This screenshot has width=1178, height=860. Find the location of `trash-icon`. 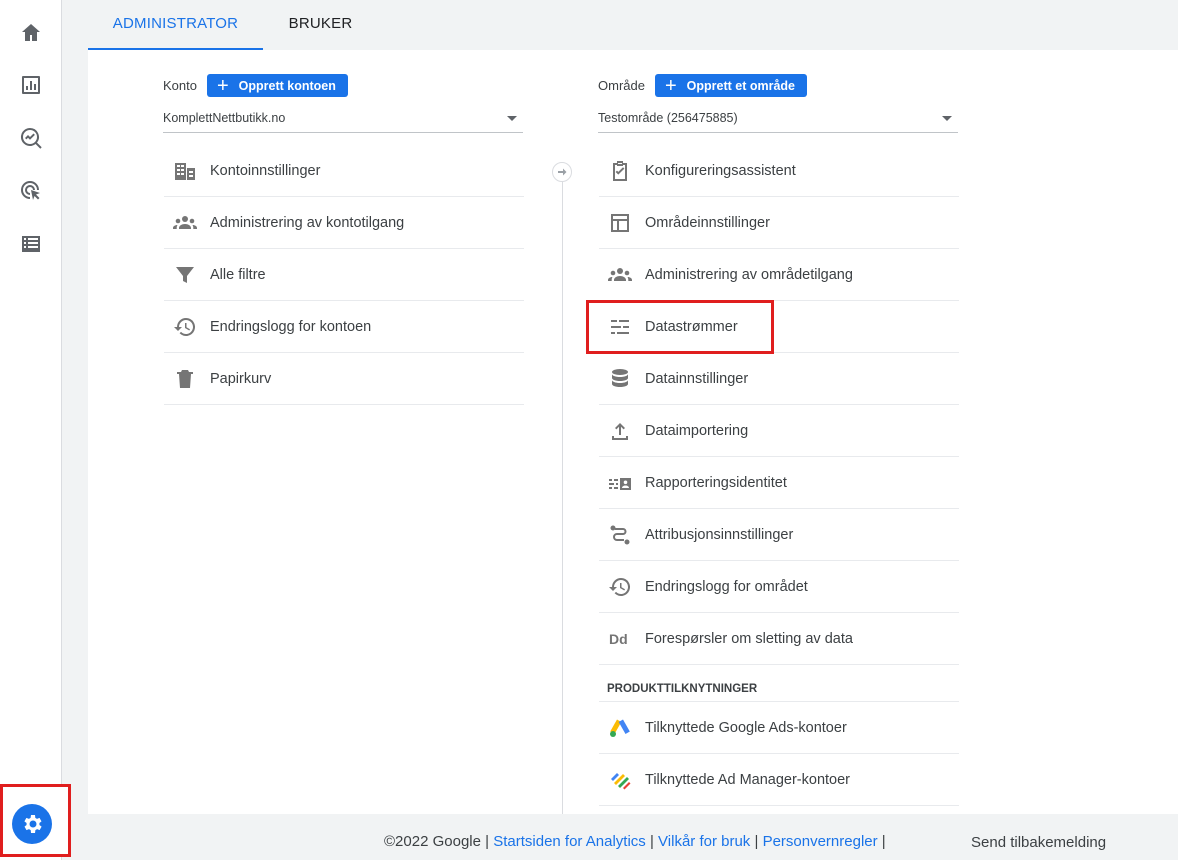

trash-icon is located at coordinates (185, 379).